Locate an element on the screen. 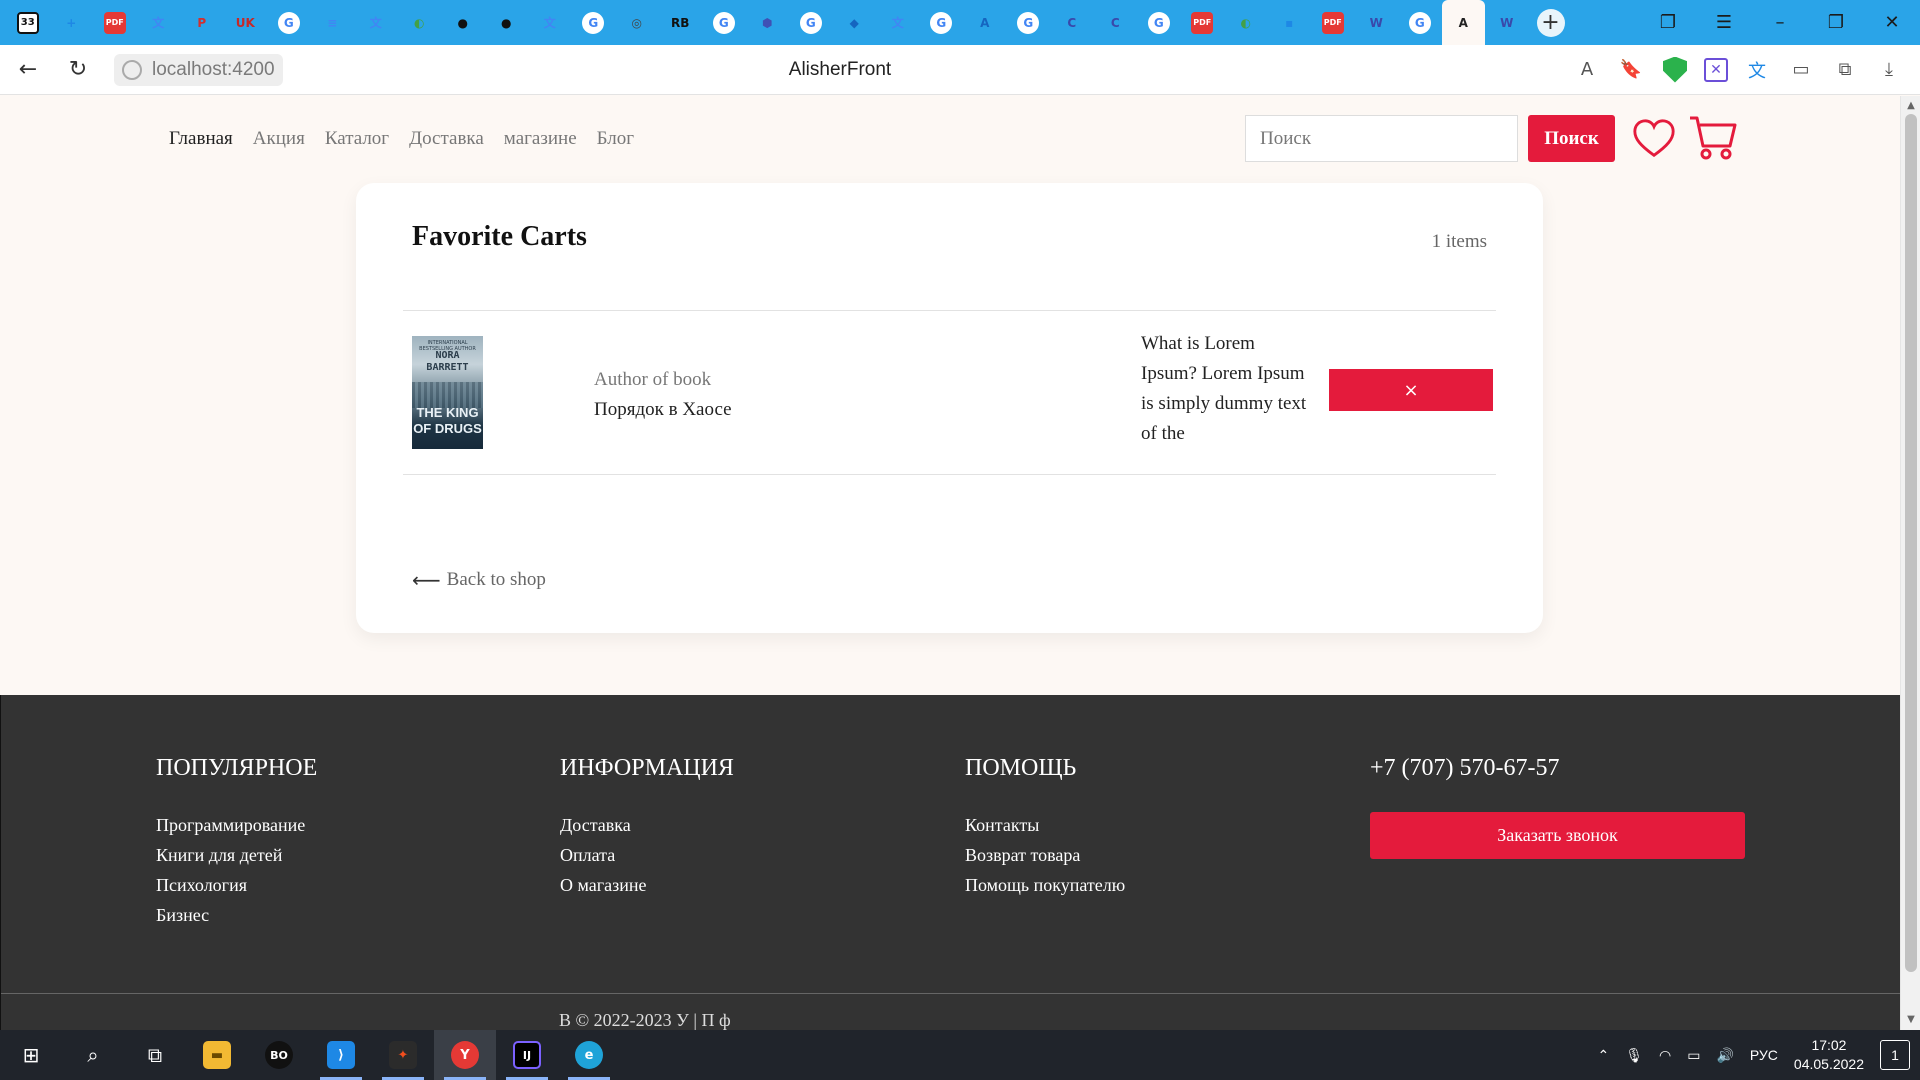  clock: 17:02 04.05.2022 is located at coordinates (1829, 1055).